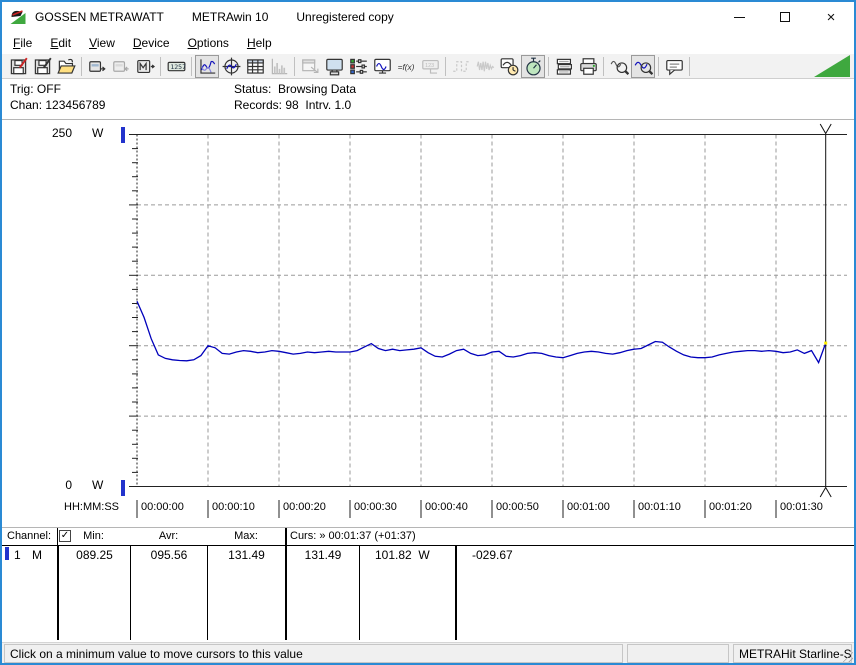 The width and height of the screenshot is (856, 665). What do you see at coordinates (18, 17) in the screenshot?
I see `app-logo-icon` at bounding box center [18, 17].